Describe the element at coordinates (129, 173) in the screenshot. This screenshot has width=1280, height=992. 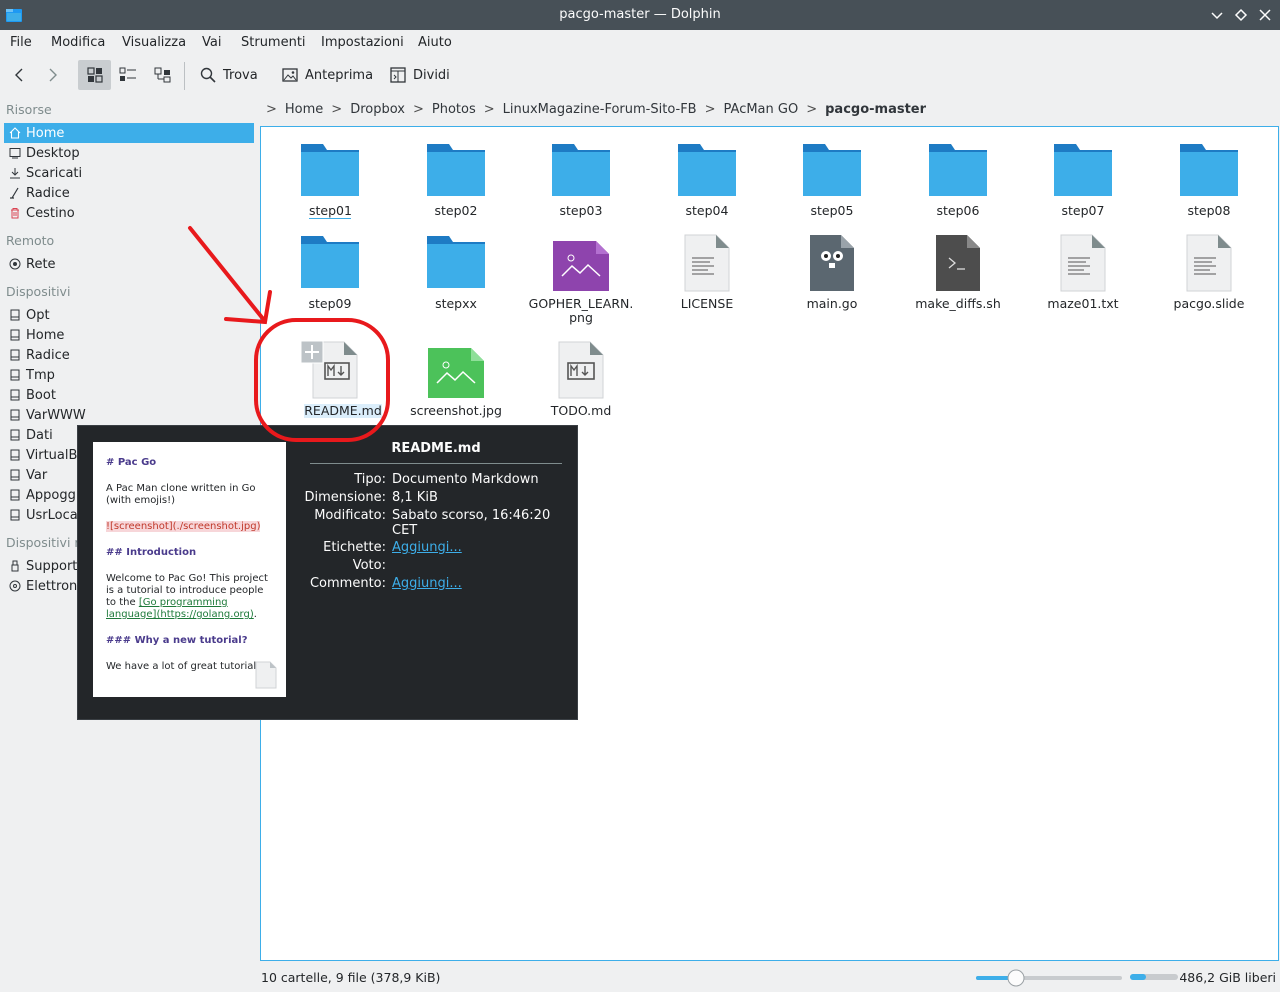
I see `sidebar-item-downloads: Scaricati` at that location.